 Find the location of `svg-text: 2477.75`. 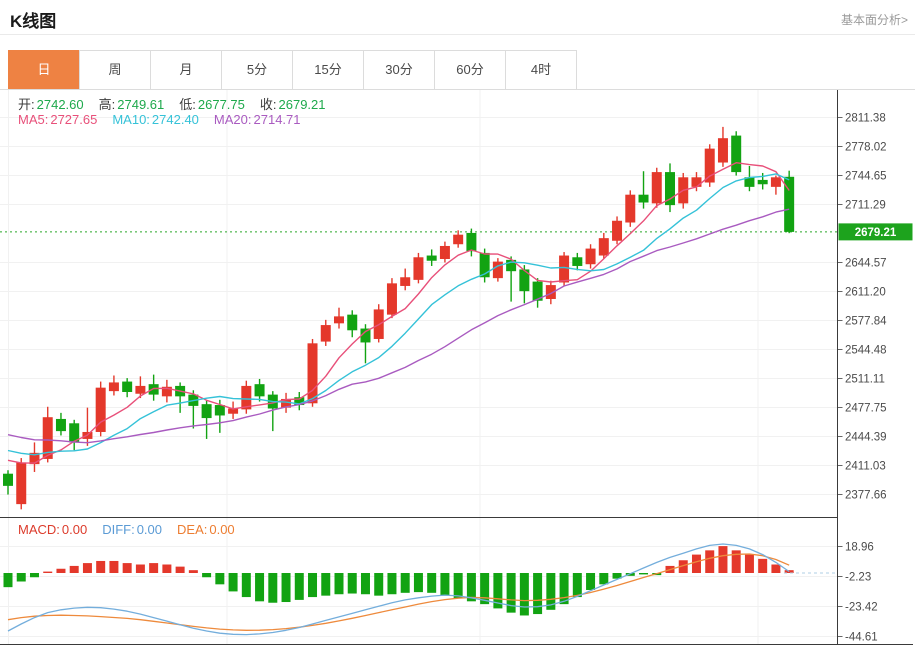

svg-text: 2477.75 is located at coordinates (866, 409).